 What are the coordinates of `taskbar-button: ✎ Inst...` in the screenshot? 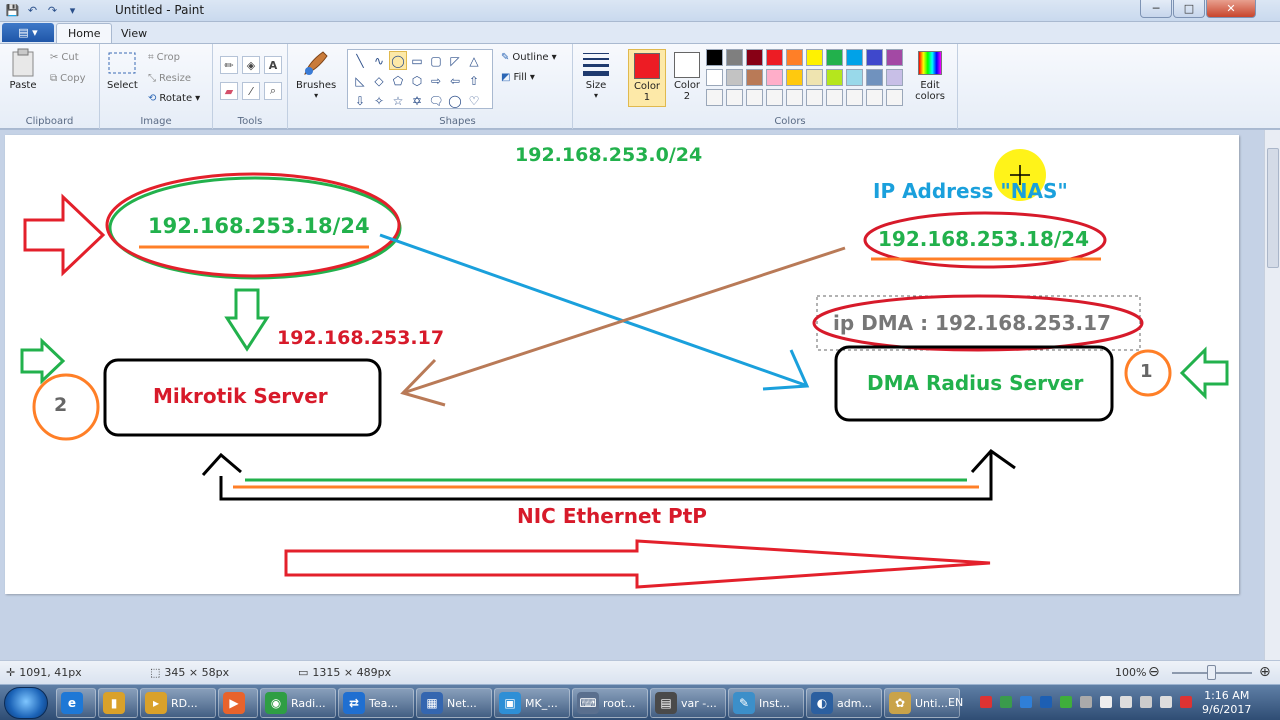 It's located at (766, 703).